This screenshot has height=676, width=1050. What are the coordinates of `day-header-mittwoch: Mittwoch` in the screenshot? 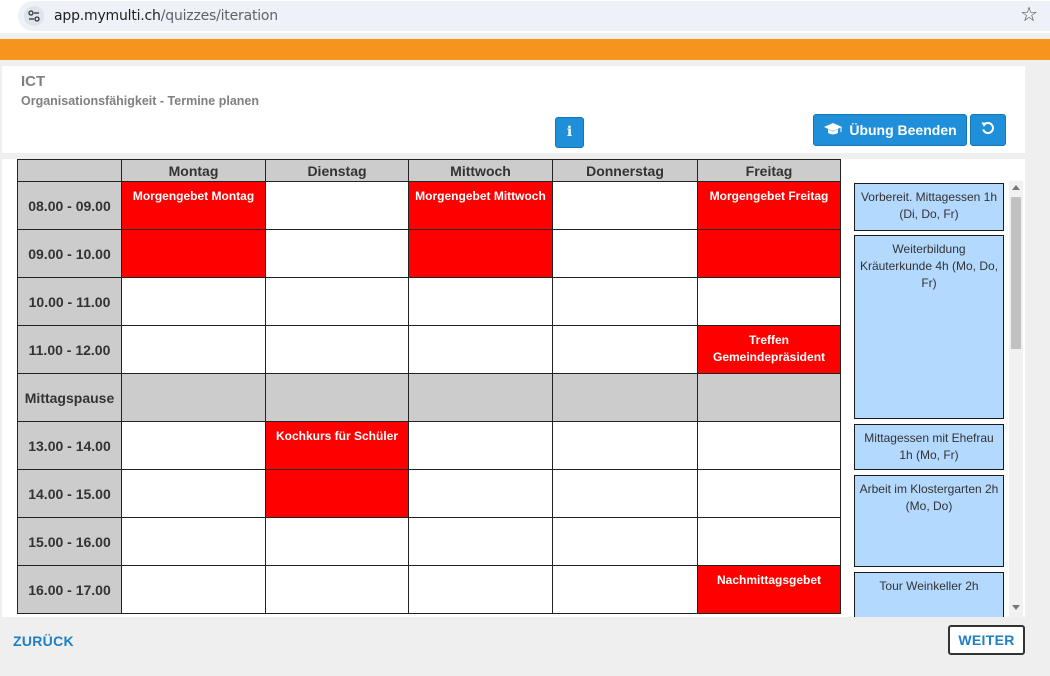 It's located at (480, 170).